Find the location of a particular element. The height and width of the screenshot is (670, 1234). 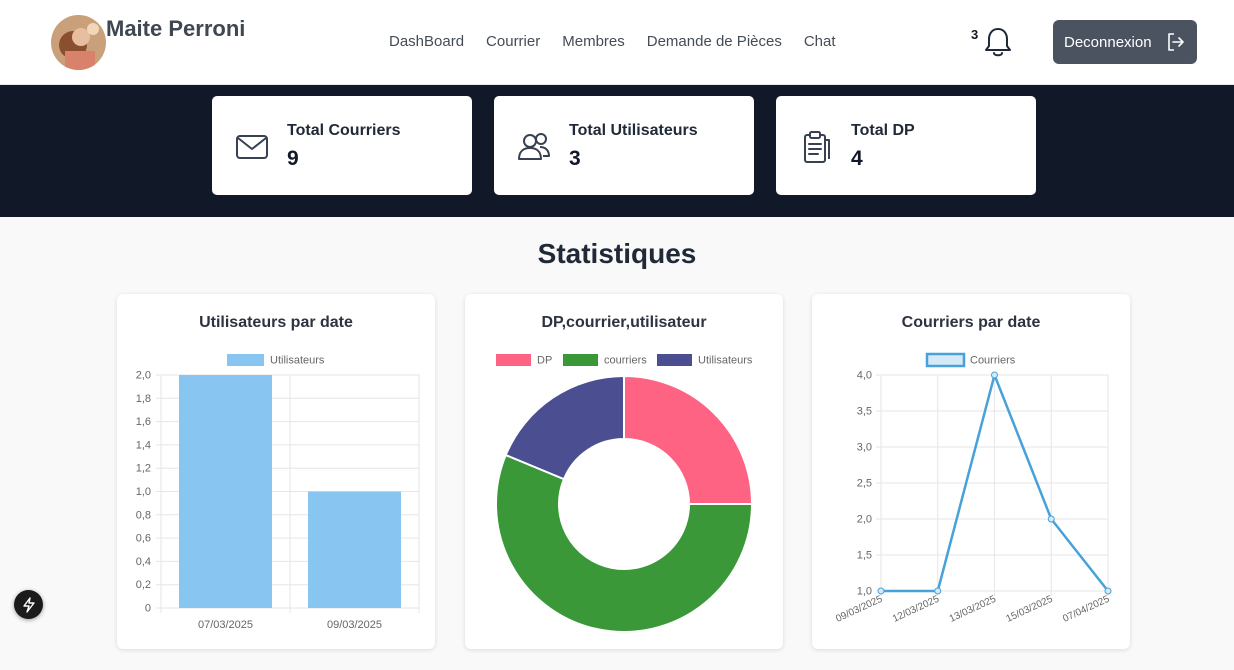

avatar is located at coordinates (78, 42).